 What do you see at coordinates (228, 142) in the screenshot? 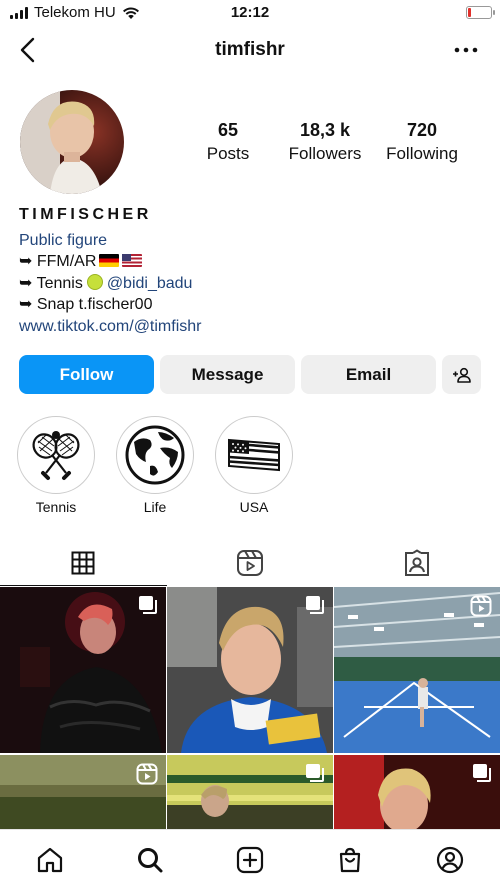
I see `posts-stat: 65 Posts` at bounding box center [228, 142].